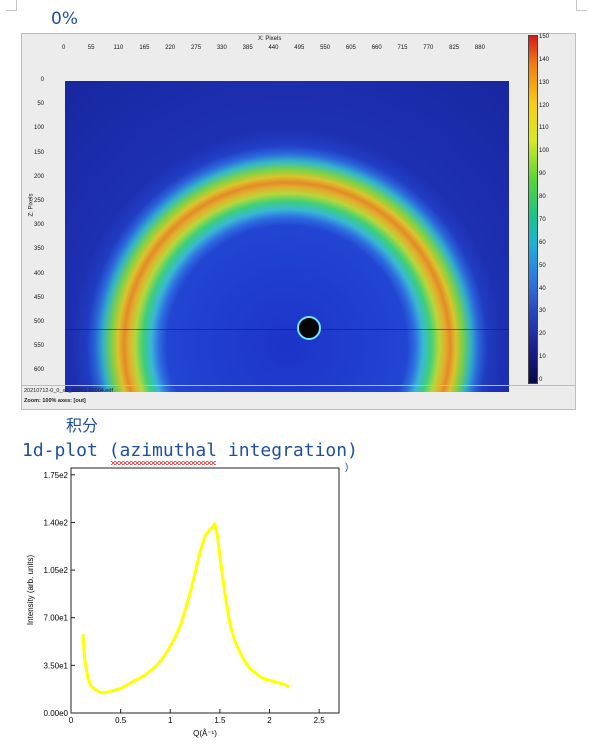 The image size is (590, 755). Describe the element at coordinates (269, 720) in the screenshot. I see `x-tick-label: 2` at that location.